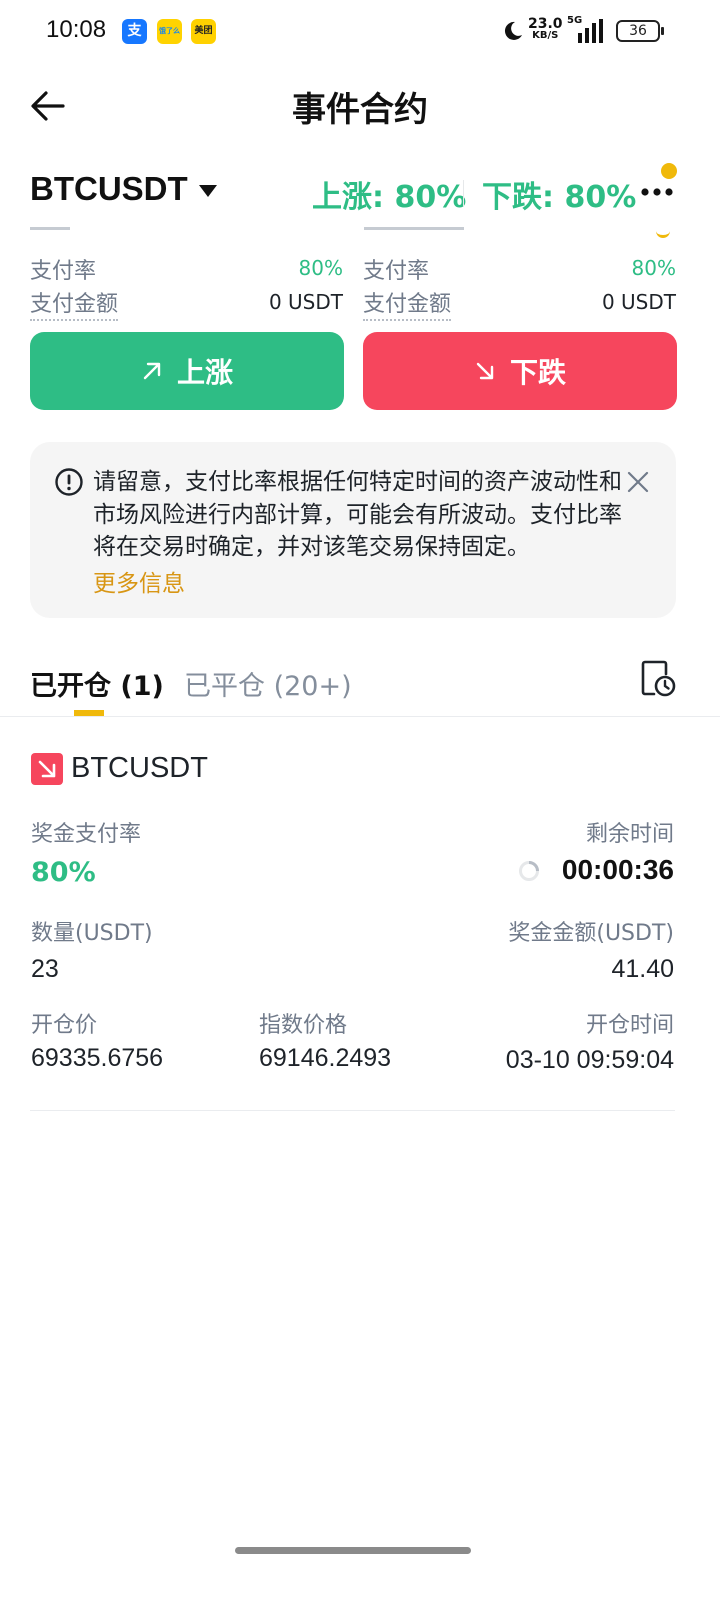 The height and width of the screenshot is (1600, 720). What do you see at coordinates (353, 1550) in the screenshot?
I see `home-indicator` at bounding box center [353, 1550].